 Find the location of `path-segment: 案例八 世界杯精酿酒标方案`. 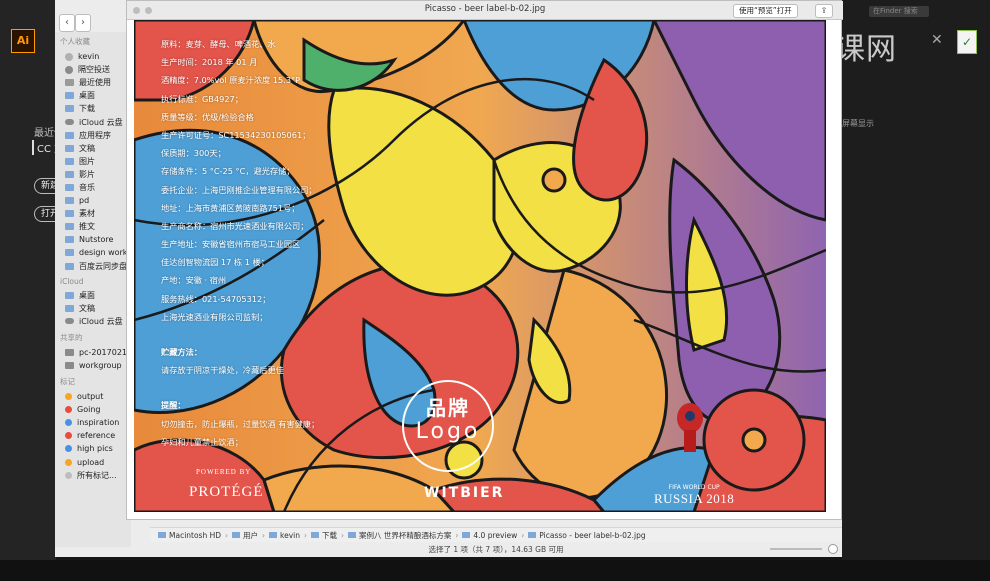

path-segment: 案例八 世界杯精酿酒标方案 is located at coordinates (399, 535).